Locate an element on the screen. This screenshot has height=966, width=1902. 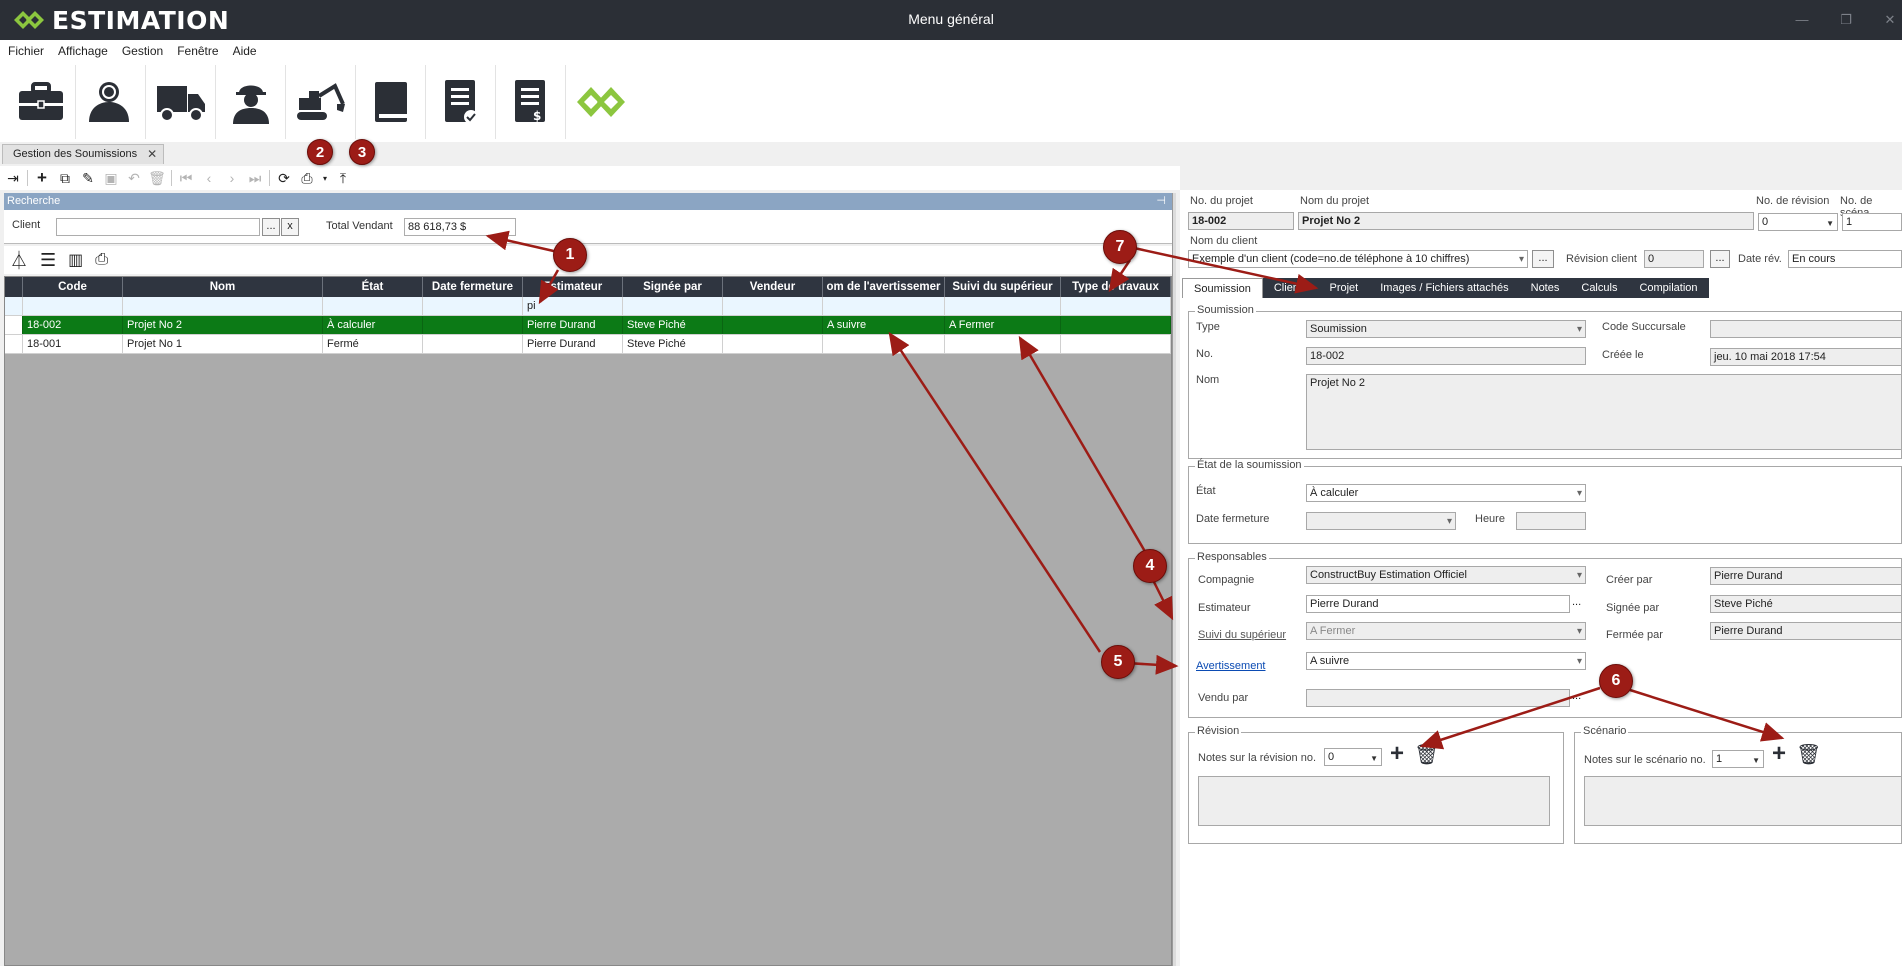
annotation-badge-1: 1 is located at coordinates (570, 255).